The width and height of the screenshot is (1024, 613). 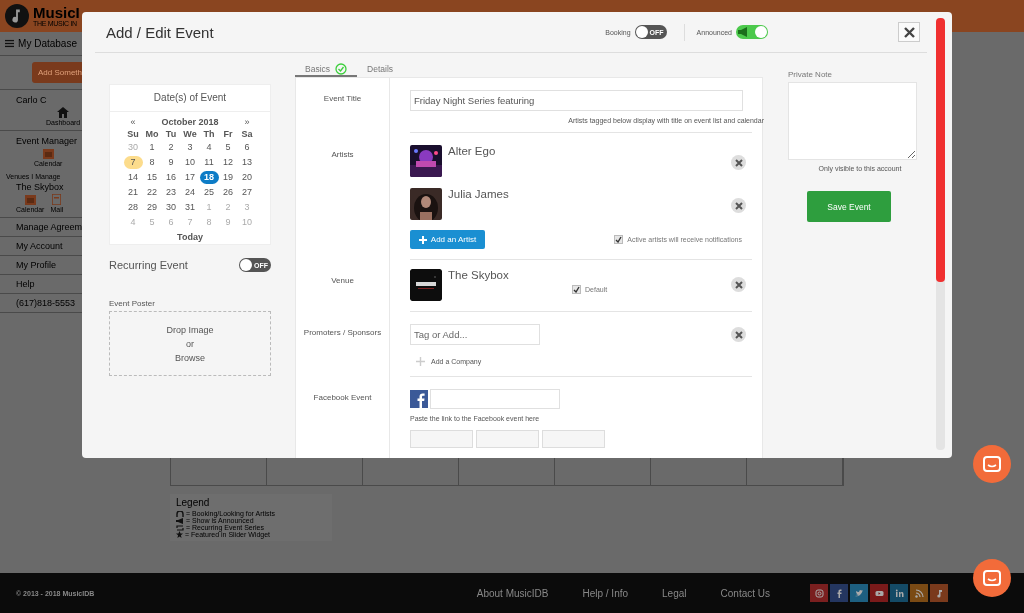 I want to click on footer-link: Help / Info, so click(x=605, y=593).